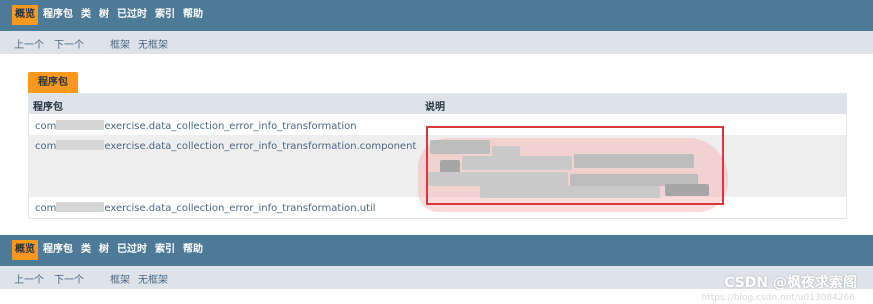 This screenshot has width=873, height=304. I want to click on header-description: 说明, so click(435, 107).